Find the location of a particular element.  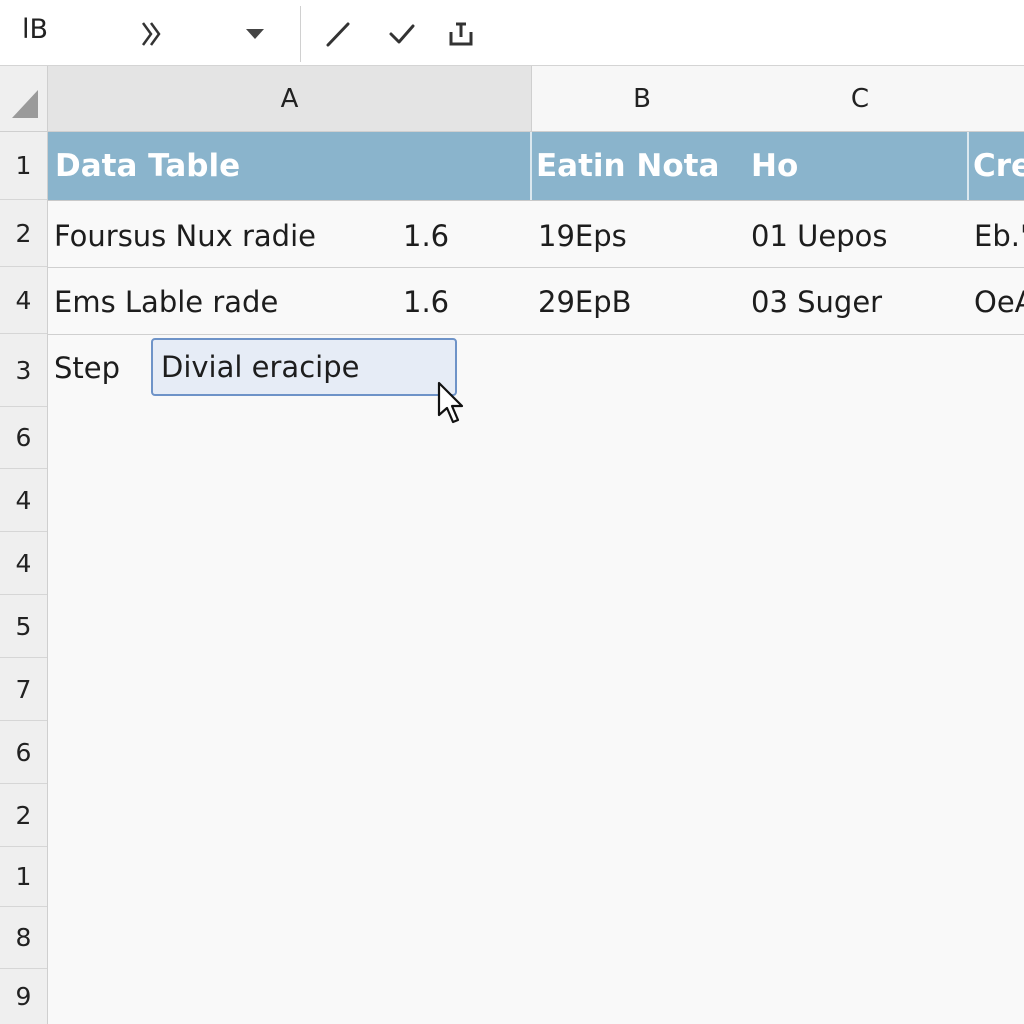

row-header: 9 is located at coordinates (23, 996).